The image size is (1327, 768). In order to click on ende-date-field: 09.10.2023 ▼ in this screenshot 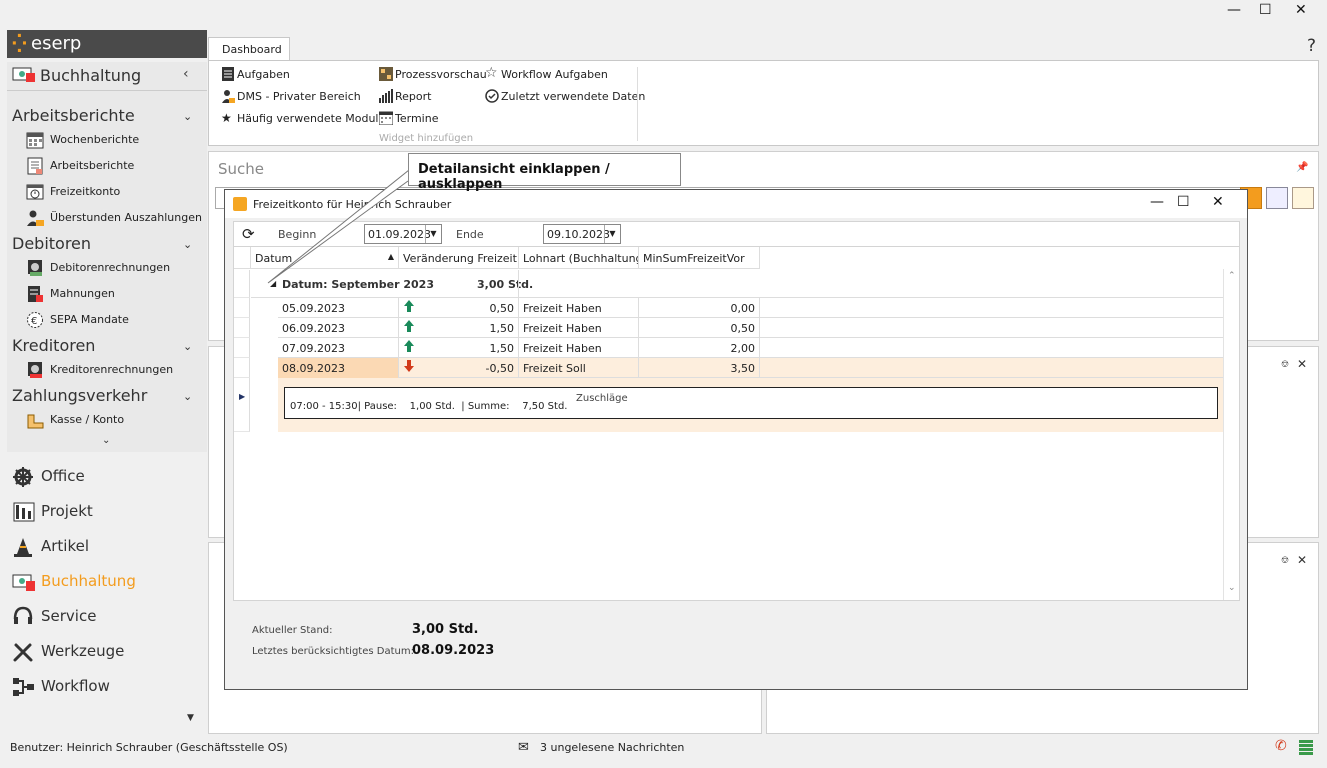, I will do `click(582, 234)`.